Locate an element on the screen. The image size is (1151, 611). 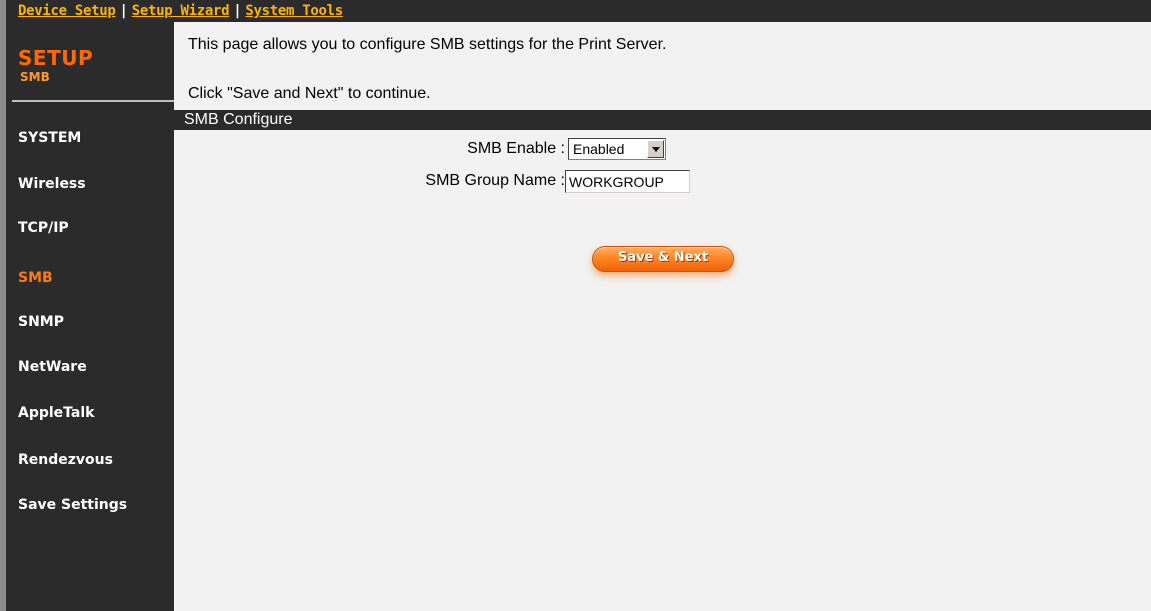
top-nav-bar: Device Setup | Setup Wizard | System Tools is located at coordinates (575, 11).